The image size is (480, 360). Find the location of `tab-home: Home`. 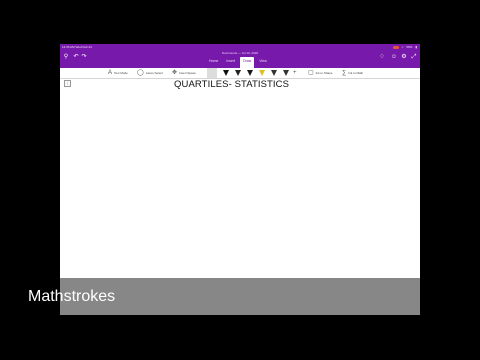

tab-home: Home is located at coordinates (213, 61).